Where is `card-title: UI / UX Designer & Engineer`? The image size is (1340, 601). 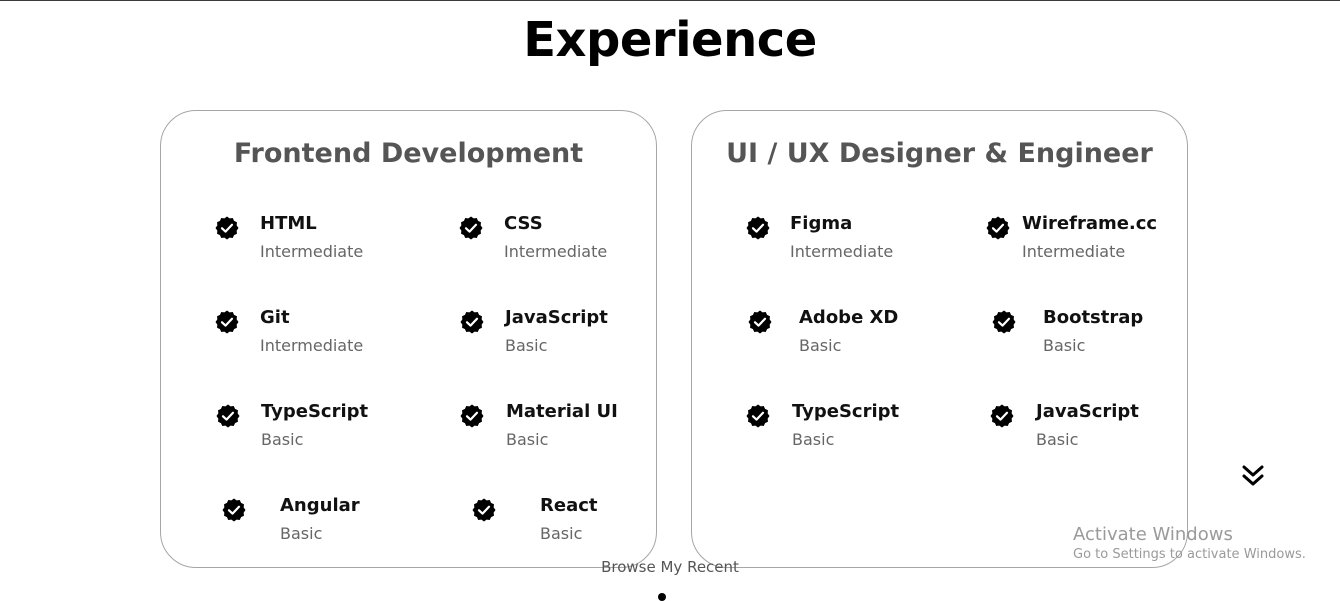
card-title: UI / UX Designer & Engineer is located at coordinates (939, 153).